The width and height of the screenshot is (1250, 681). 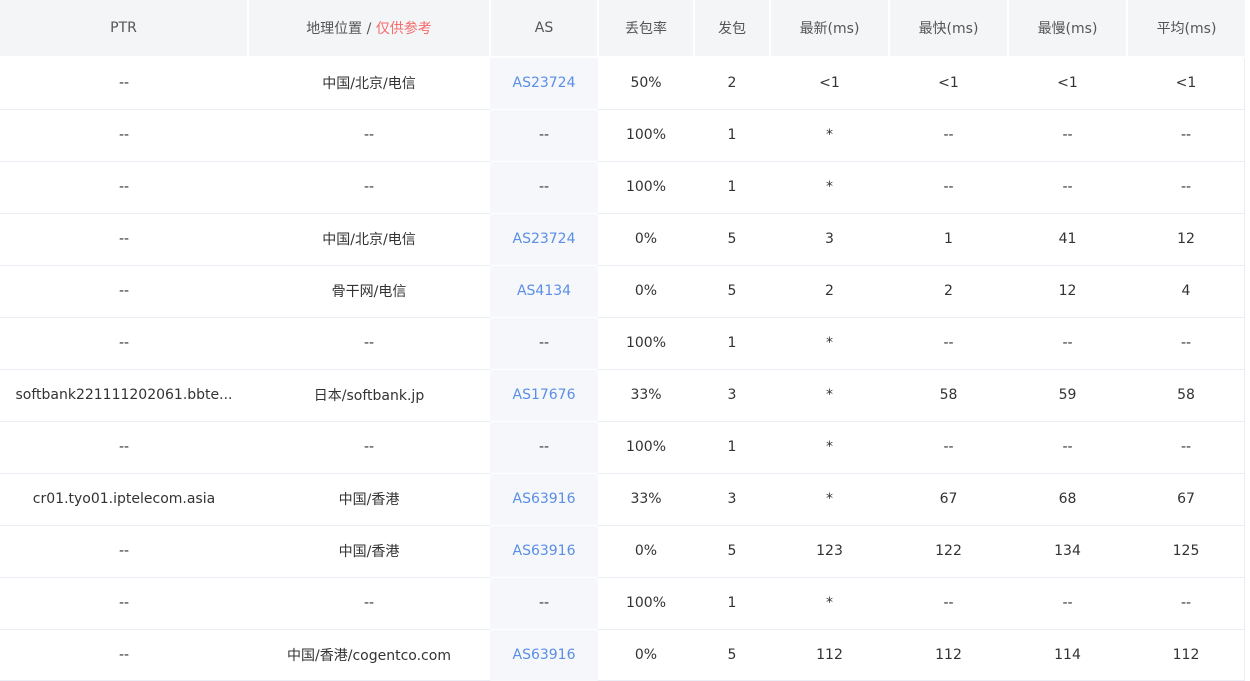 What do you see at coordinates (829, 655) in the screenshot?
I see `last-cell: 112` at bounding box center [829, 655].